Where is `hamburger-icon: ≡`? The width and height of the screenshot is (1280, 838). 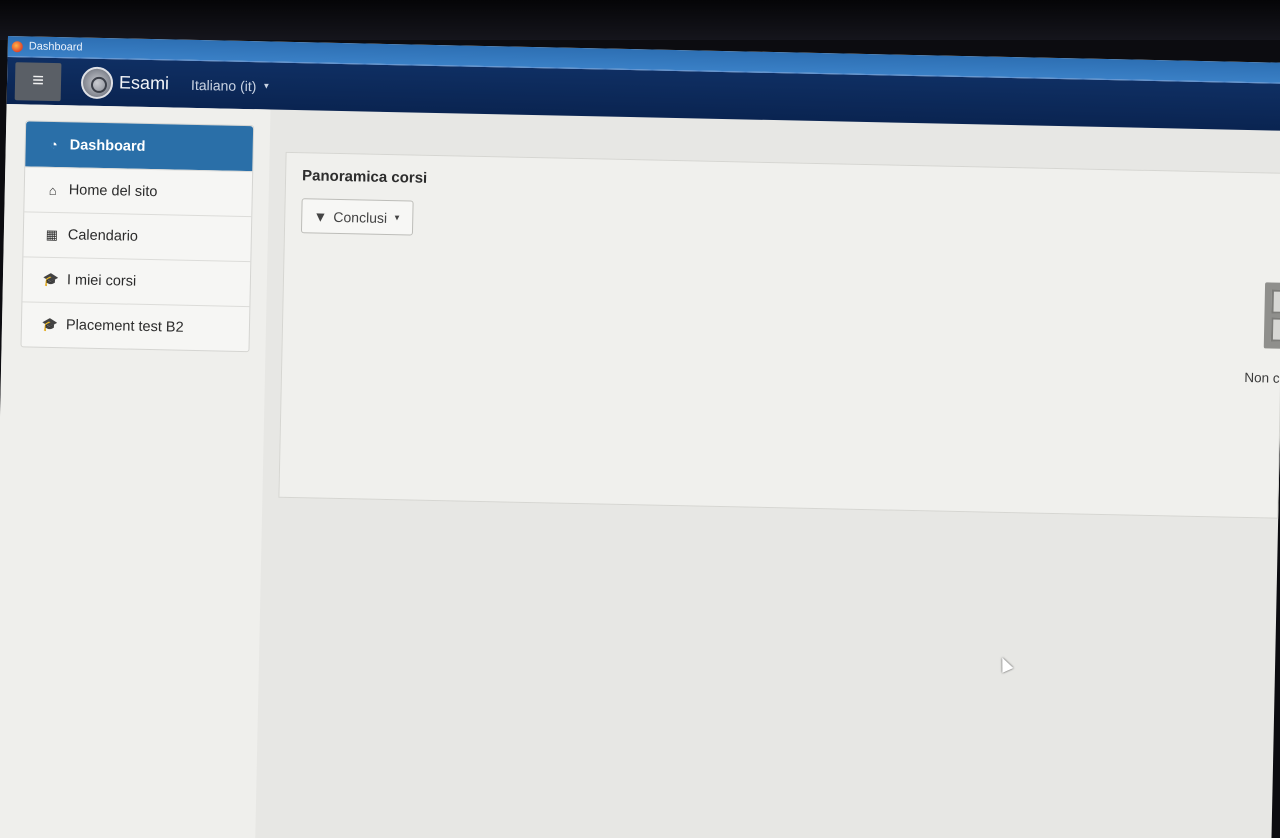 hamburger-icon: ≡ is located at coordinates (38, 80).